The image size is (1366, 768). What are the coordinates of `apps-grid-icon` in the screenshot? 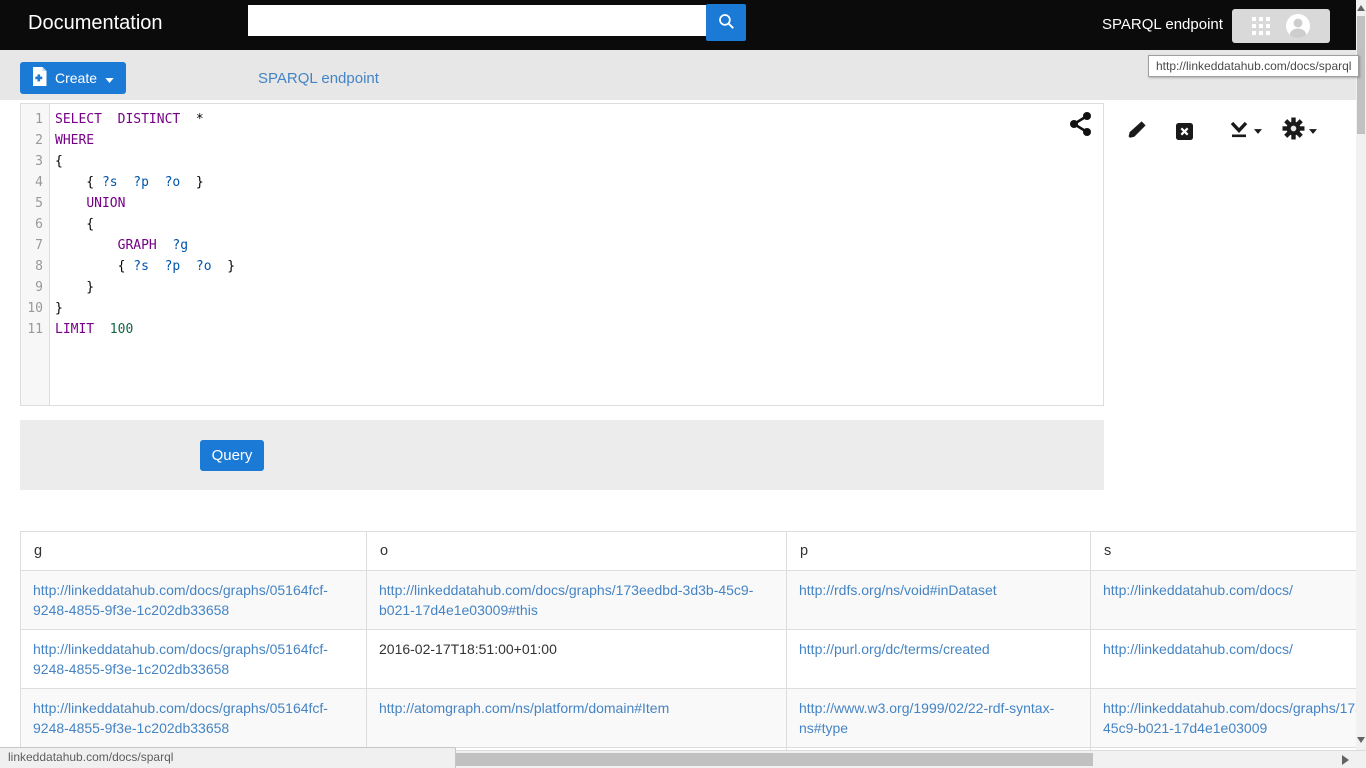 It's located at (1260, 26).